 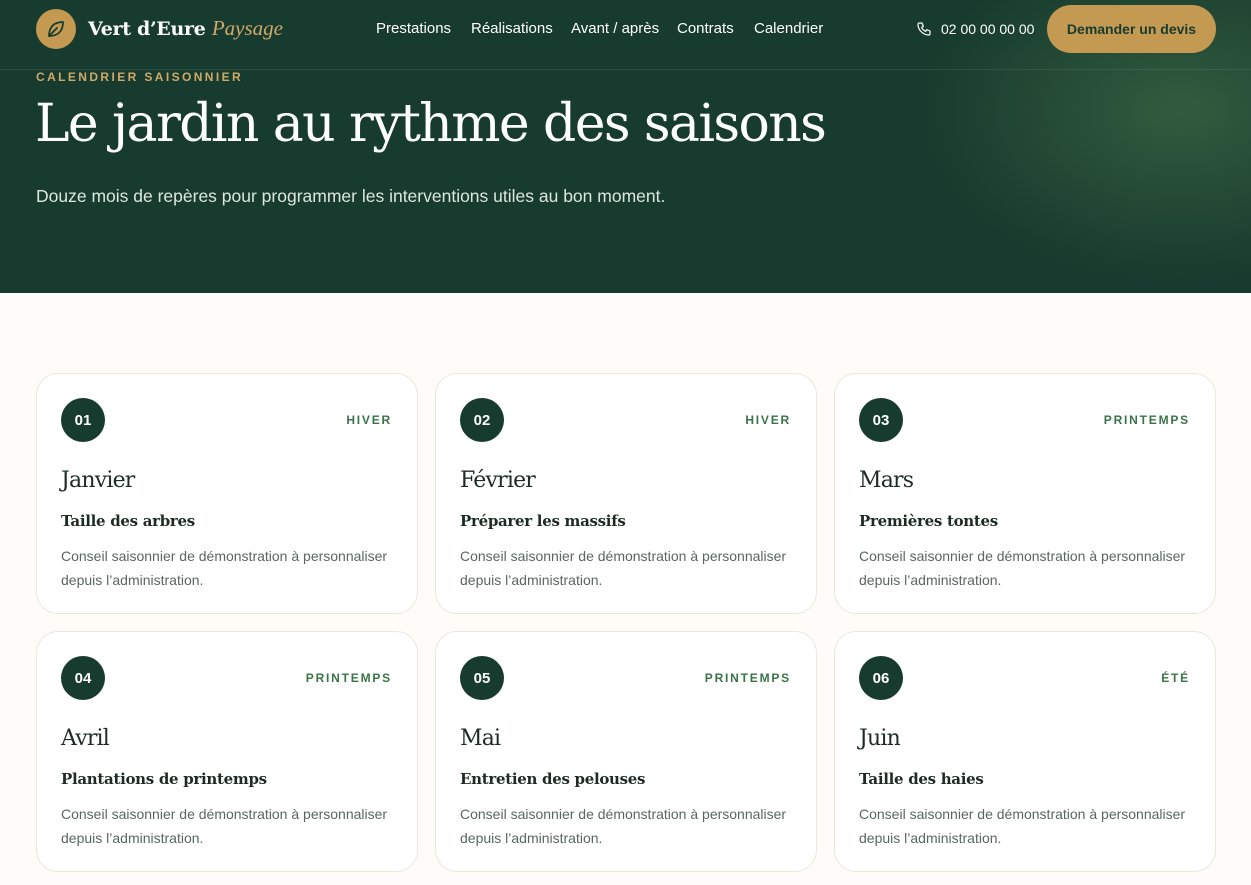 I want to click on month-name: Juin, so click(x=880, y=738).